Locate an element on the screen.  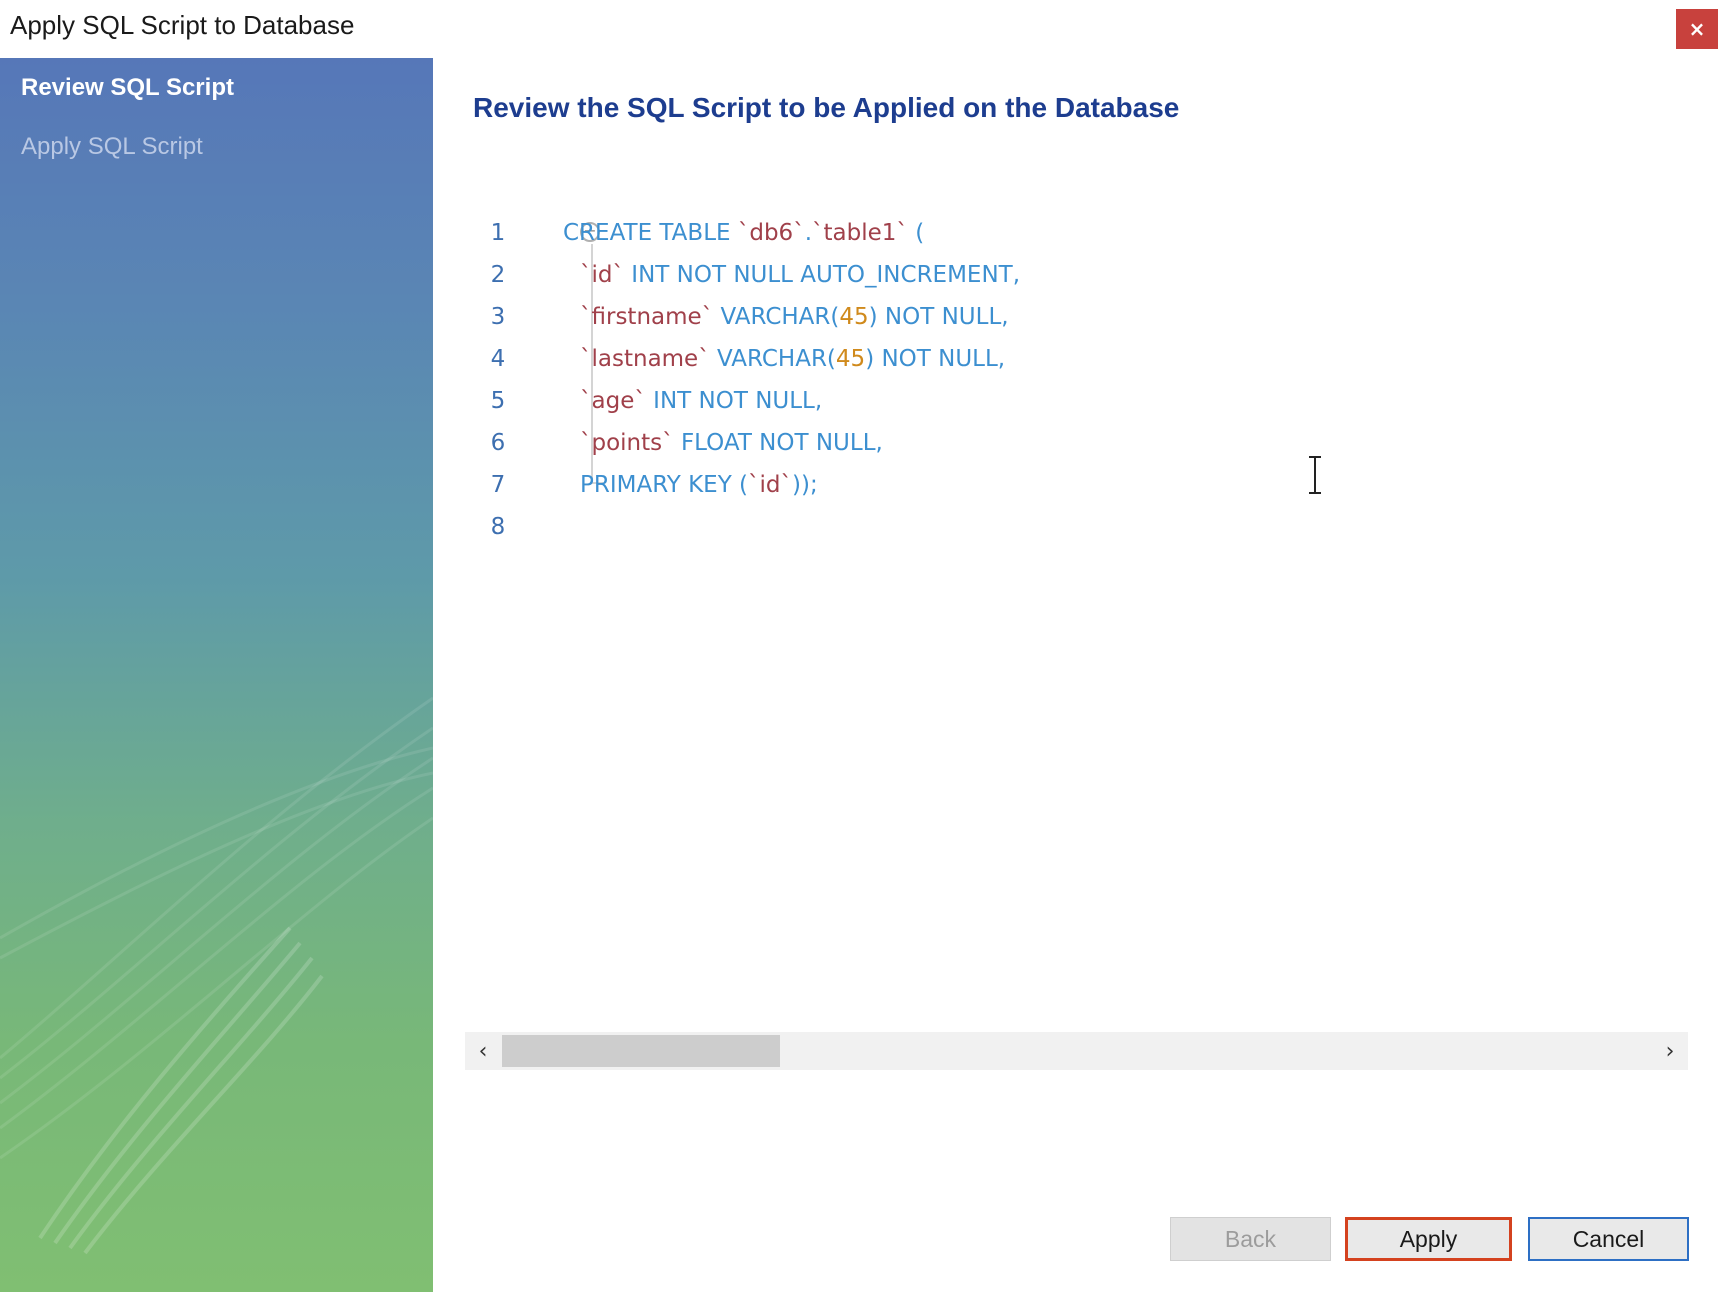
line-number: 1 is located at coordinates (498, 233).